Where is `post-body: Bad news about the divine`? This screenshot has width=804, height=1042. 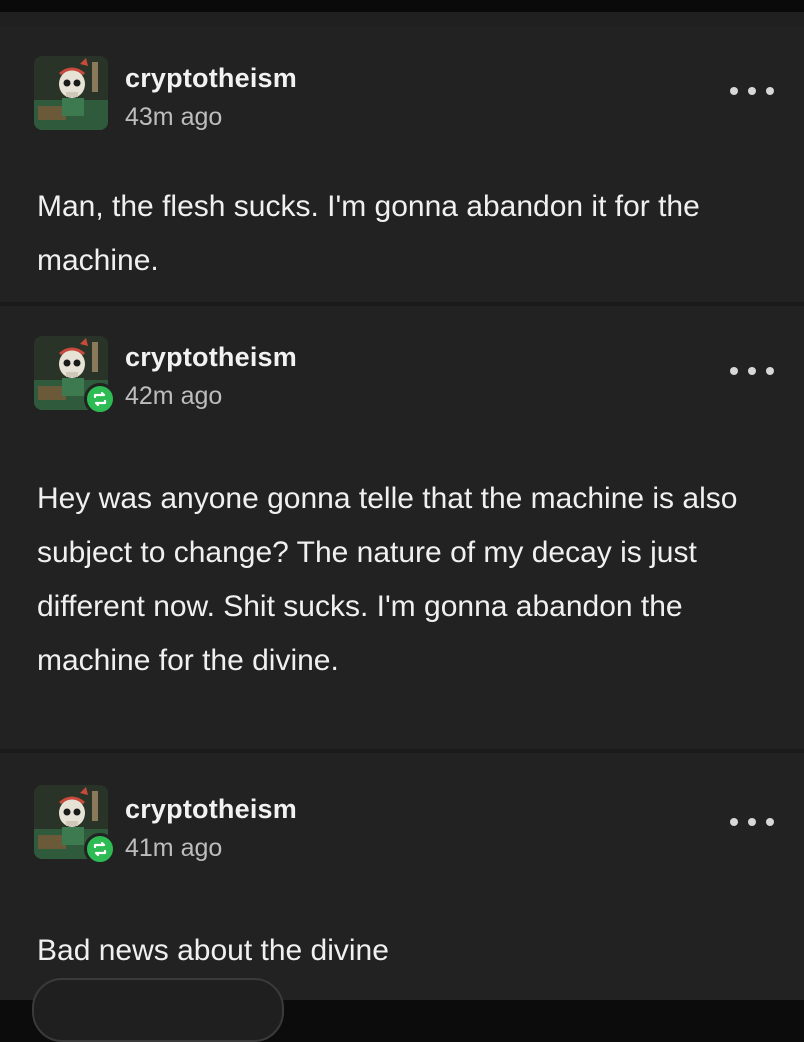 post-body: Bad news about the divine is located at coordinates (213, 950).